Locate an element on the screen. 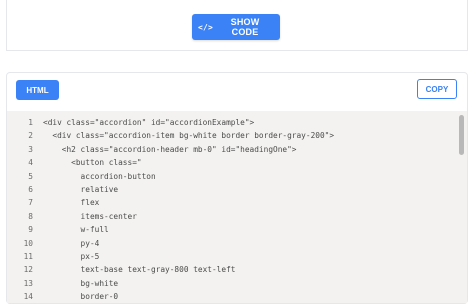  code-line: 6 relative is located at coordinates (237, 189).